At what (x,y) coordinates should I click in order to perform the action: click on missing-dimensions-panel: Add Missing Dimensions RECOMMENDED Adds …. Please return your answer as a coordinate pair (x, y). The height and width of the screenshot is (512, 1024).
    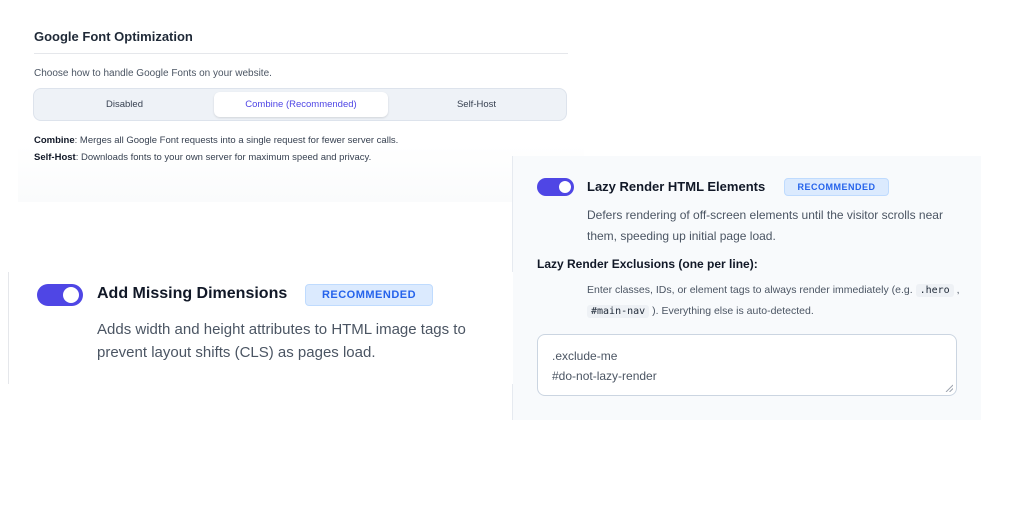
    Looking at the image, I should click on (260, 328).